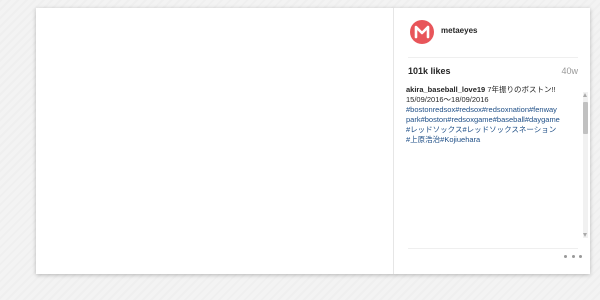  I want to click on hashtag-line: #上原浩治#Kojiuehara, so click(494, 140).